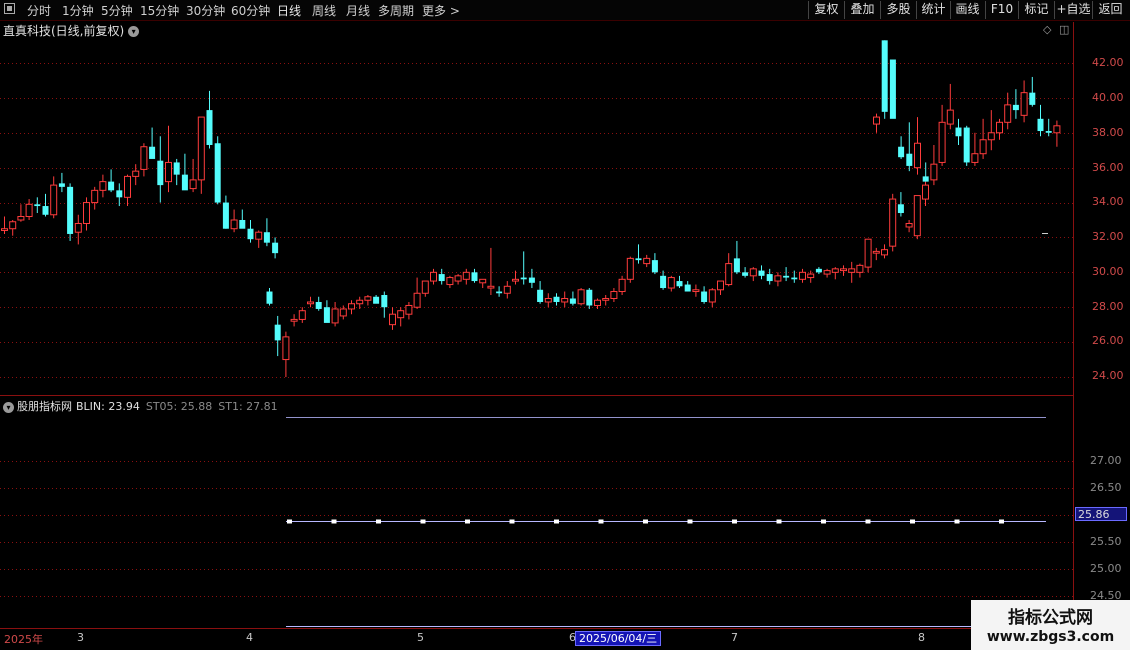  I want to click on indicator-title: ▾ 股朋指标网 BLIN: 23.94 ST05: 25.88 ST1: 27.81, so click(140, 406).